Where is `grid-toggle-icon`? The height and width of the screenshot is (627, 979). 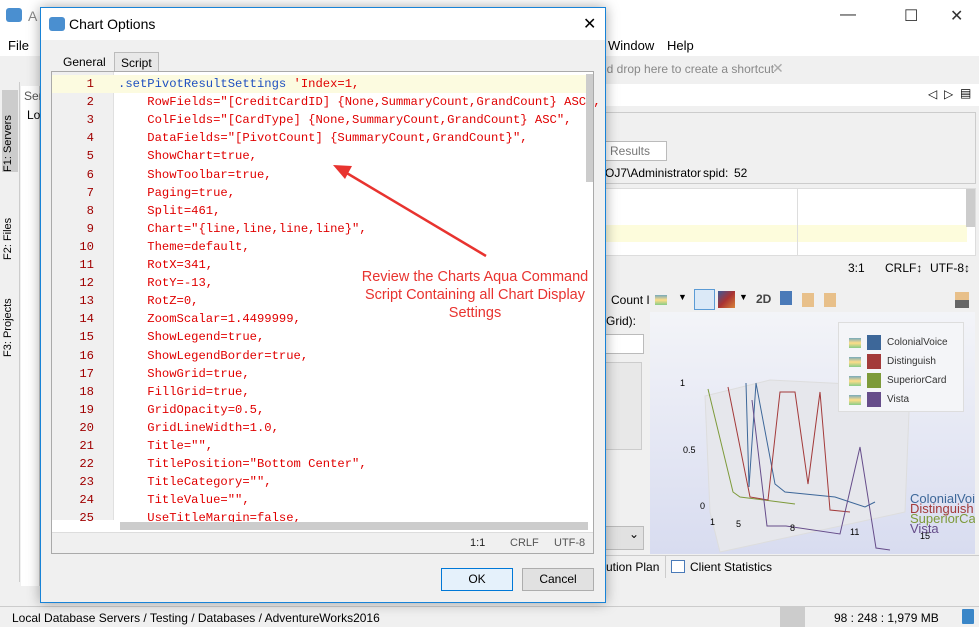 grid-toggle-icon is located at coordinates (704, 299).